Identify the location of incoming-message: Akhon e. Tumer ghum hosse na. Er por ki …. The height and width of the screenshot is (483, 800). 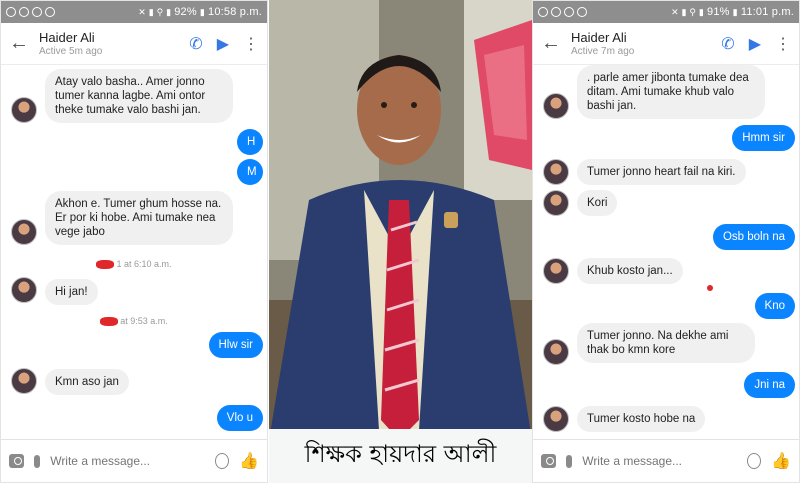
(139, 218).